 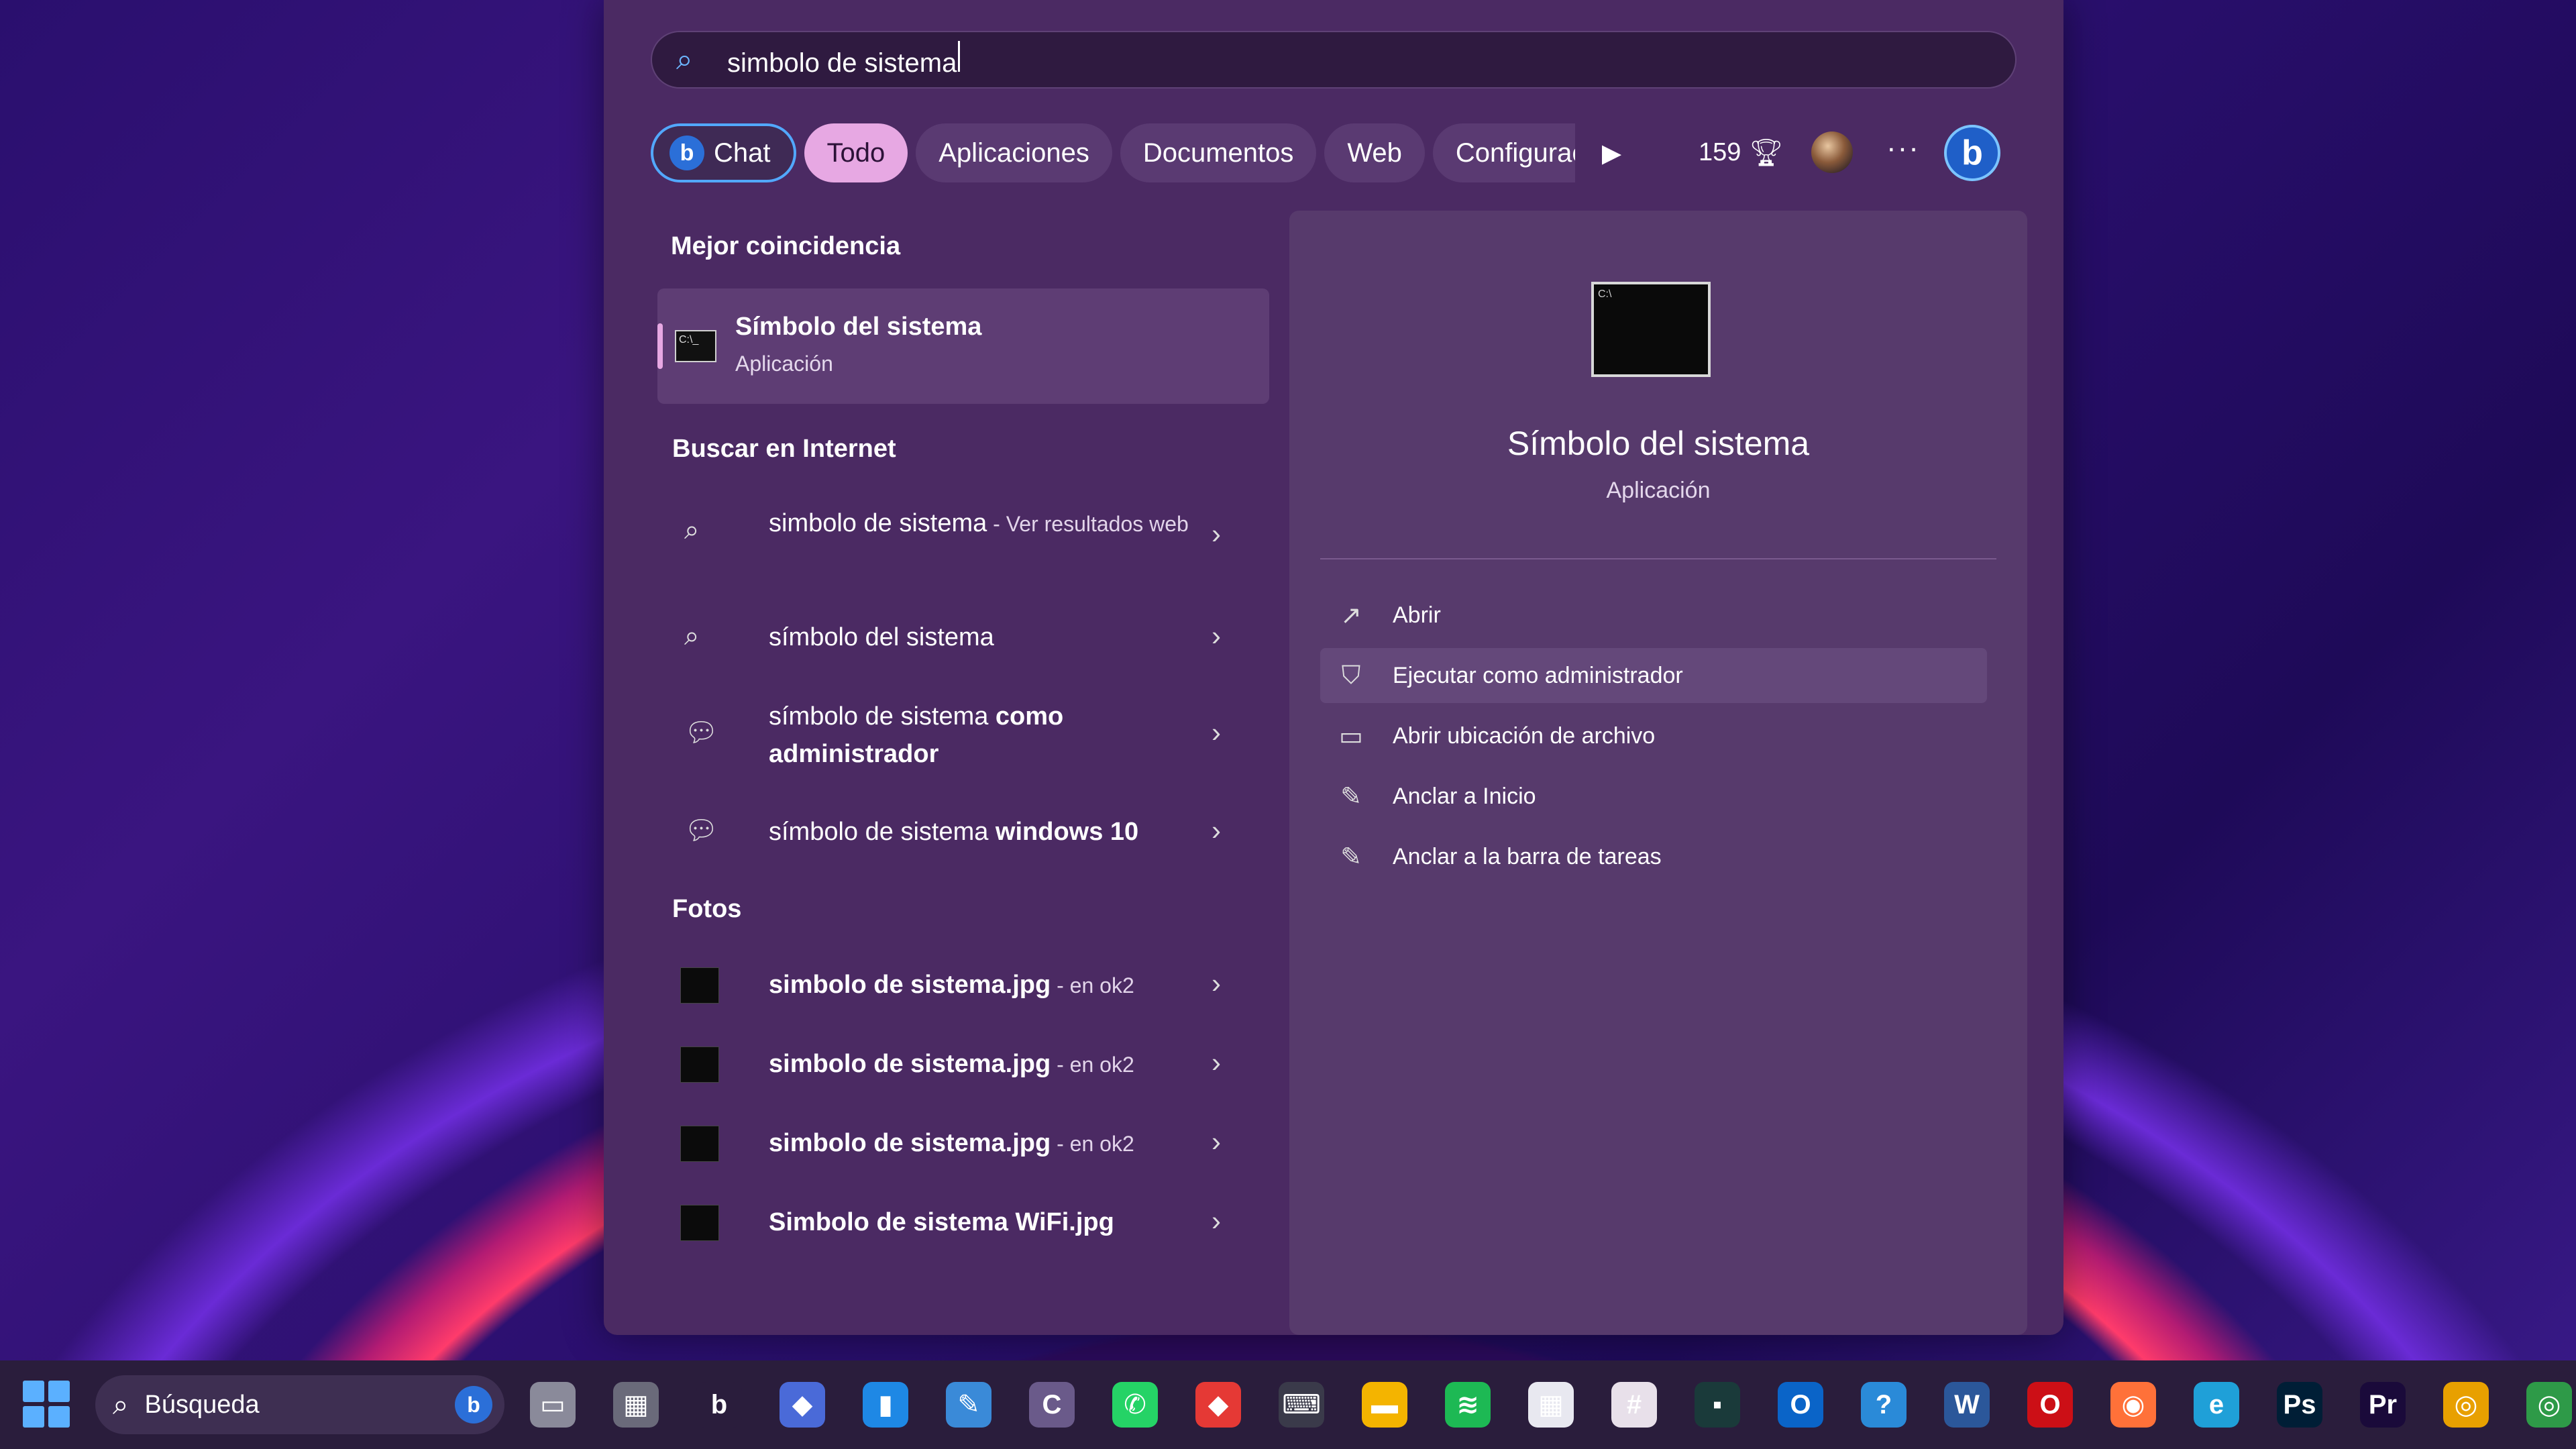 I want to click on tab-aplicaciones-label: Aplicaciones, so click(x=1013, y=153).